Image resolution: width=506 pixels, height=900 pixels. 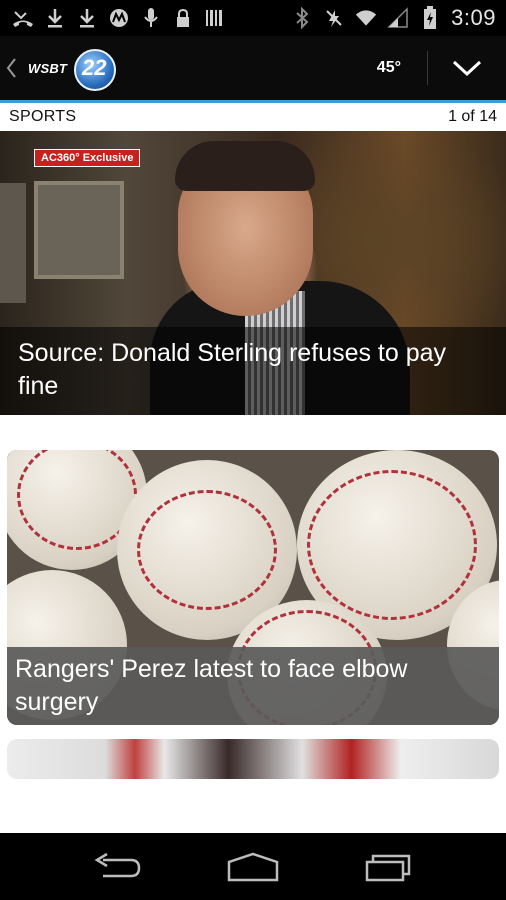 I want to click on menu-dropdown-button, so click(x=467, y=68).